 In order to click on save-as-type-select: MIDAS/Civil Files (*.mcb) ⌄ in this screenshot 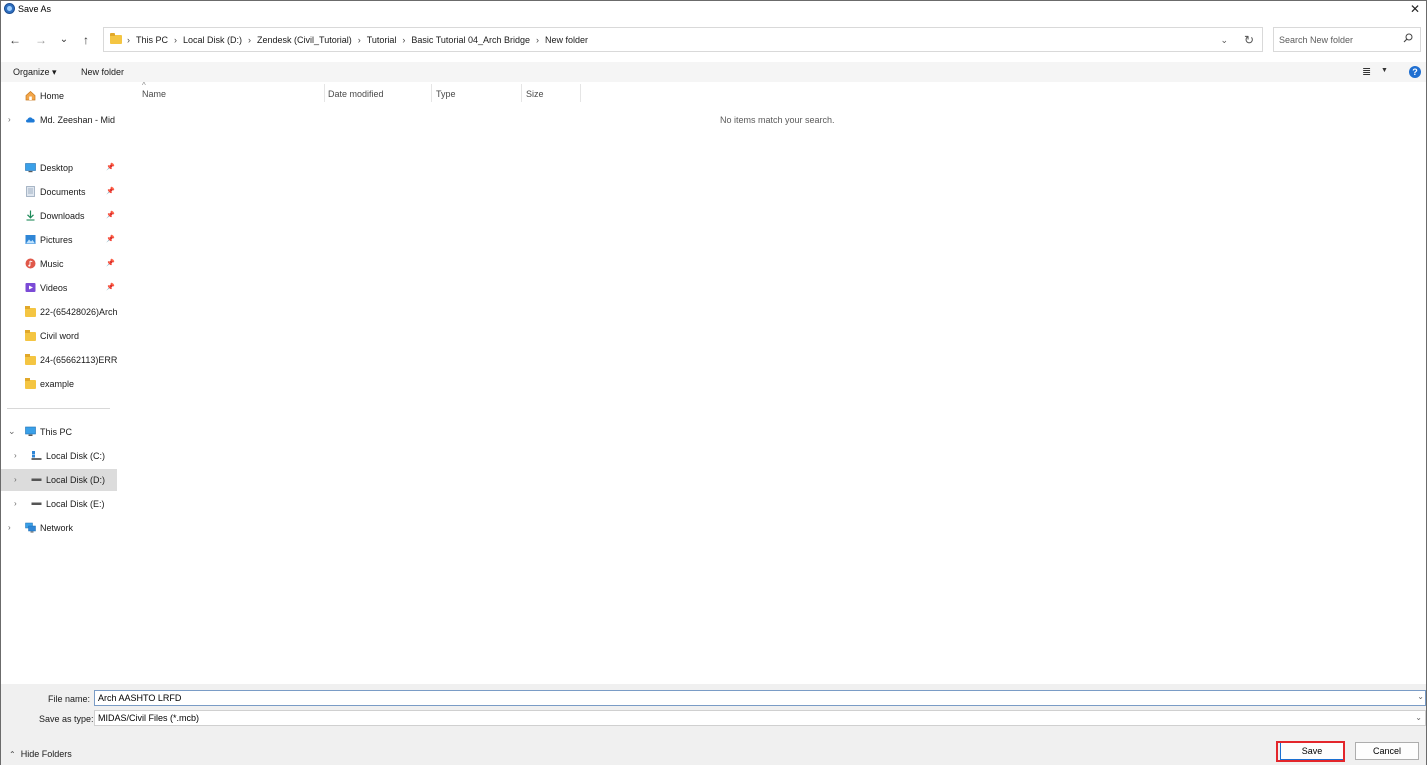, I will do `click(760, 718)`.